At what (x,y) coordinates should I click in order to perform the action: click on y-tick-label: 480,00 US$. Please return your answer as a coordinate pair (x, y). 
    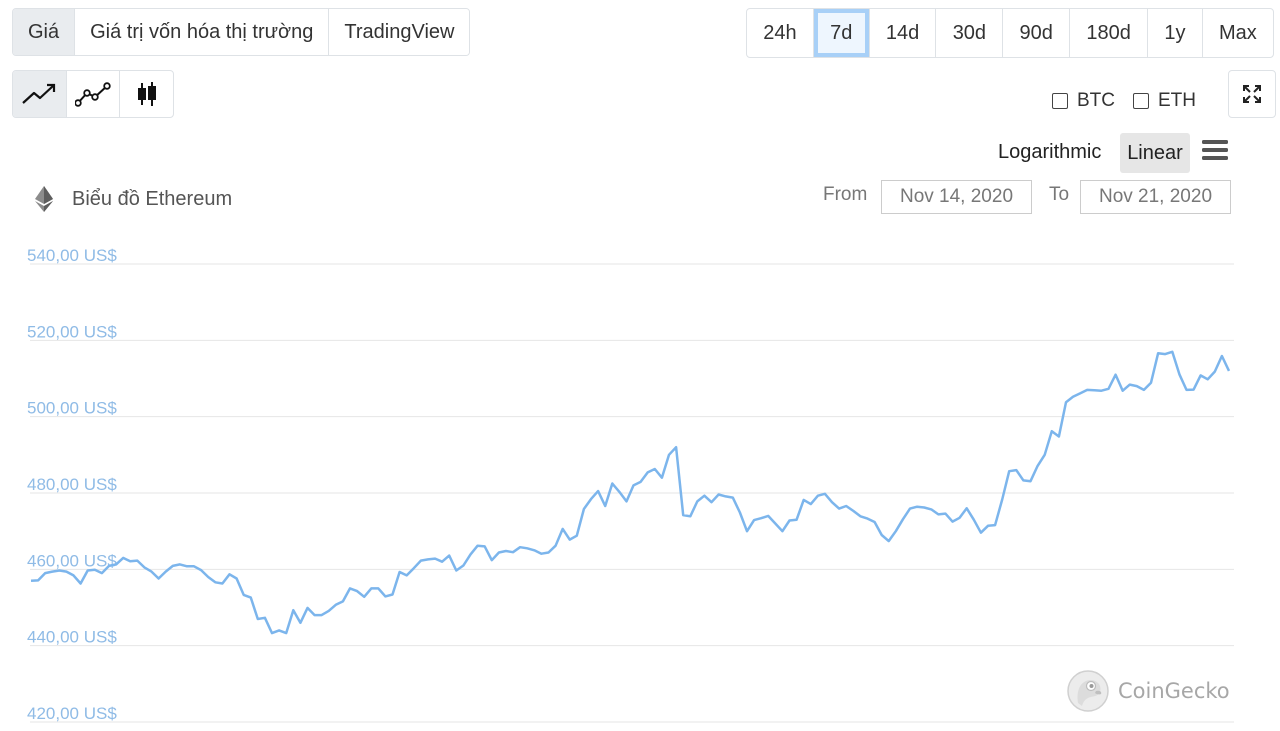
    Looking at the image, I should click on (72, 484).